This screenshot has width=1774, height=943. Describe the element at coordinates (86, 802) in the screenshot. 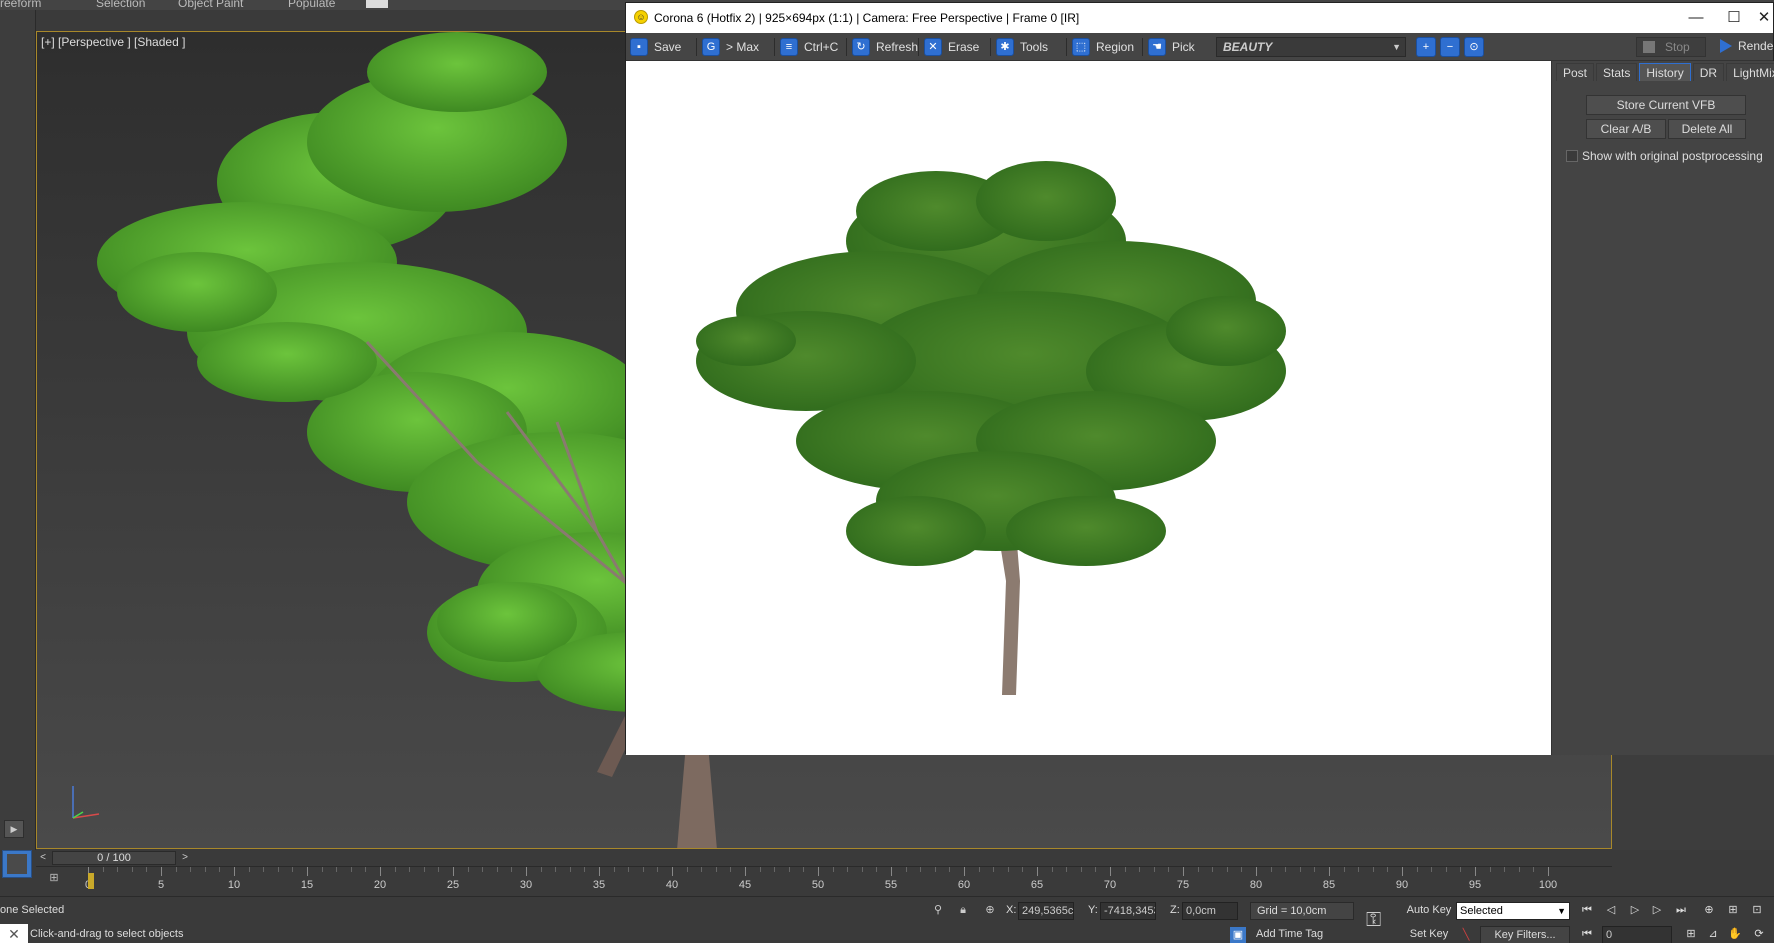

I see `axis-gizmo-icon` at that location.